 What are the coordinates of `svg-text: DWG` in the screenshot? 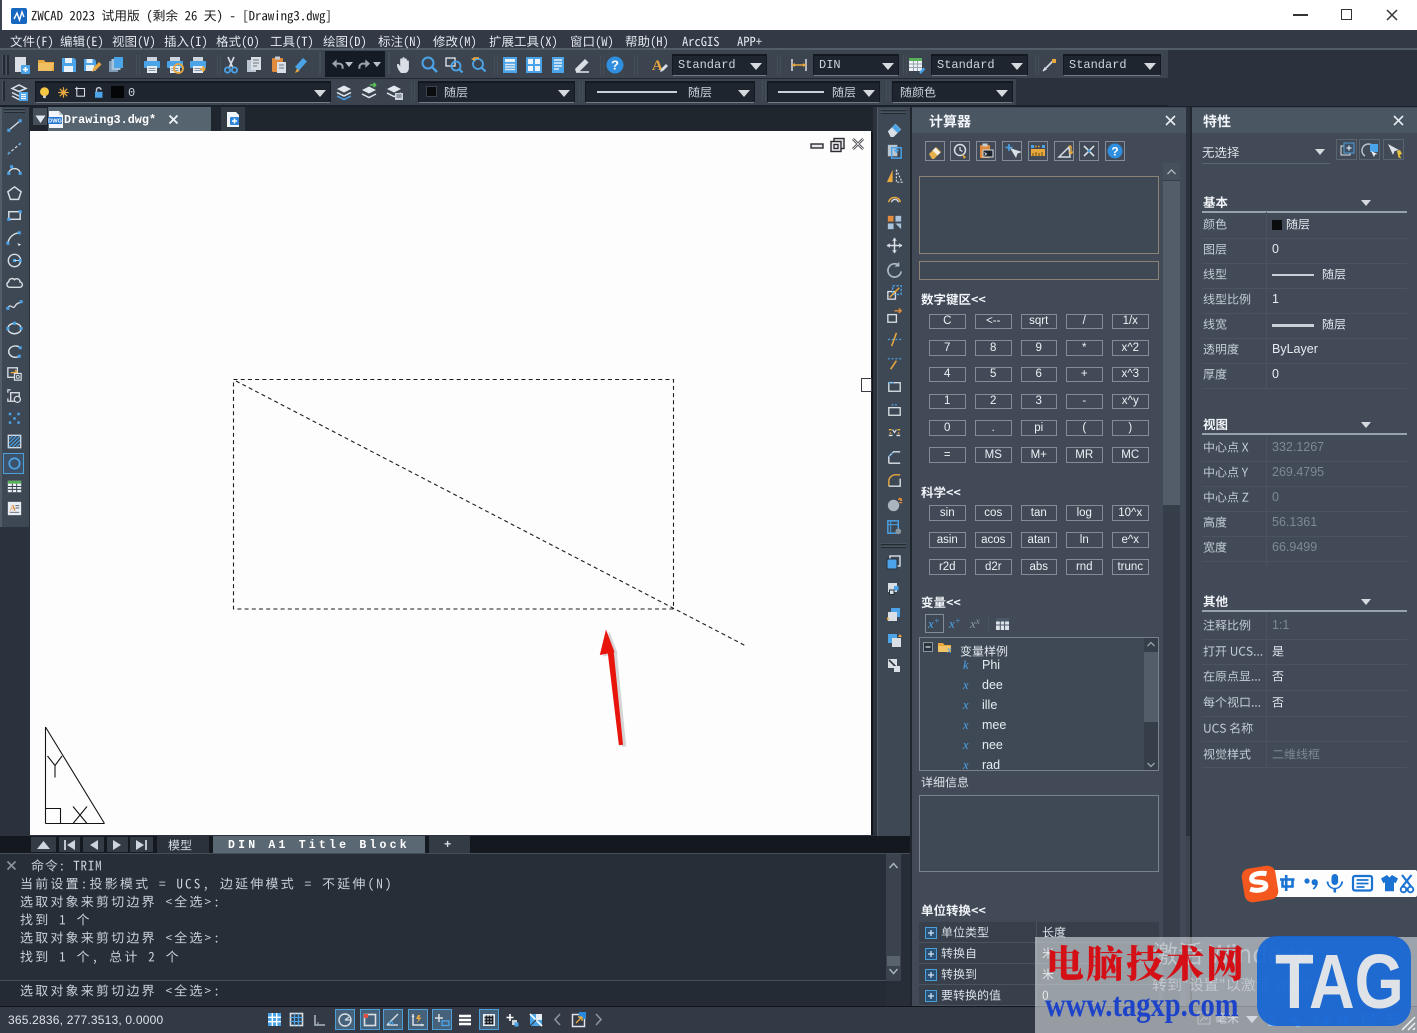 It's located at (55, 122).